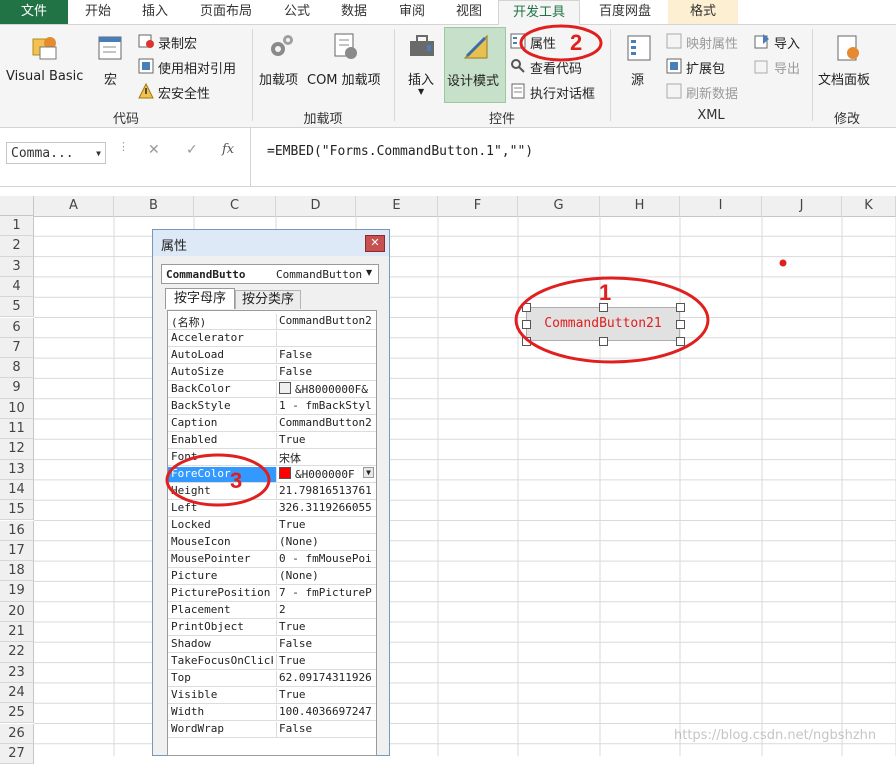 Image resolution: width=896 pixels, height=764 pixels. I want to click on watermark: https://blog.csdn.net/ngbshzhn, so click(775, 735).